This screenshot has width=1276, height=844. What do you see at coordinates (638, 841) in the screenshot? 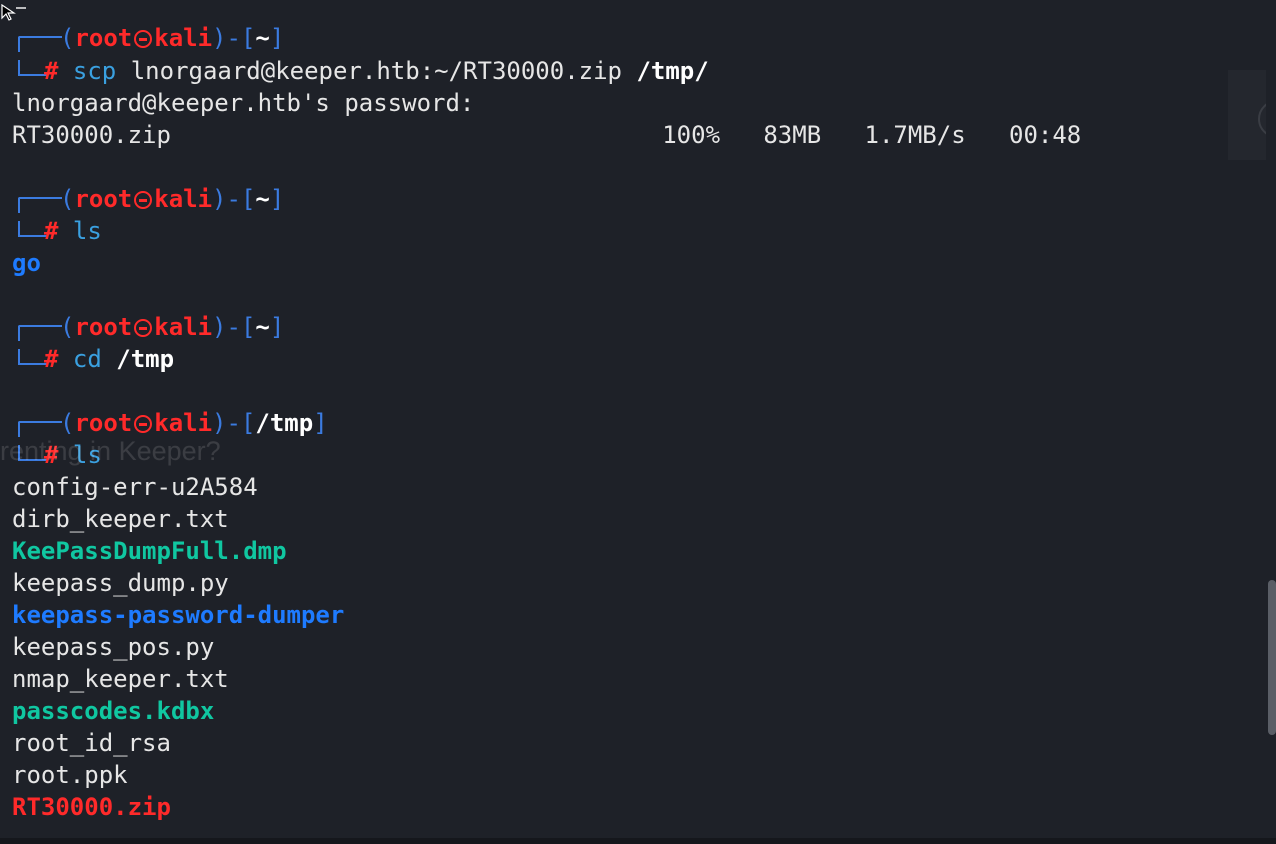
I see `bottom-border` at bounding box center [638, 841].